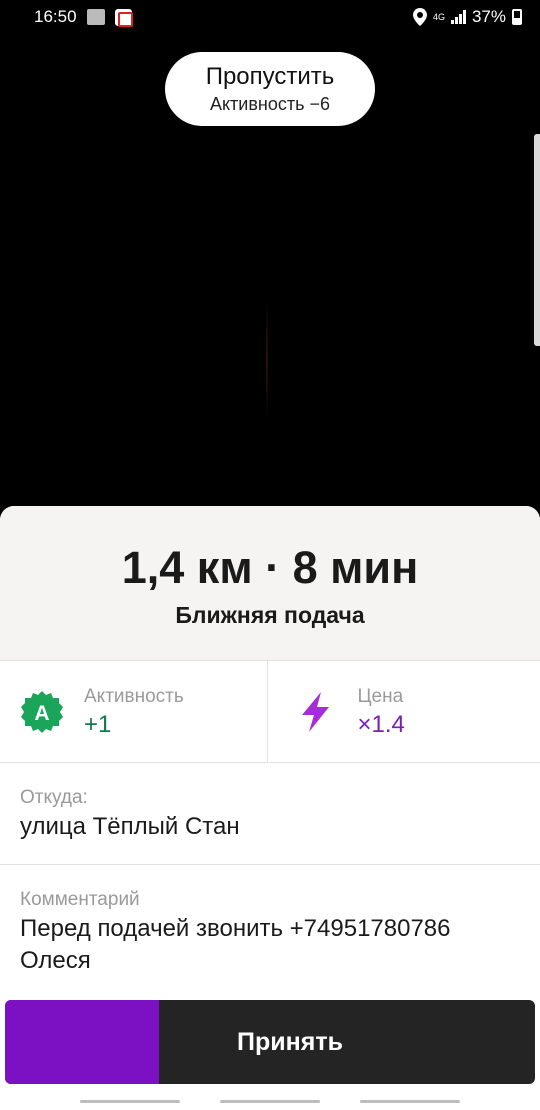  I want to click on location-pin-icon, so click(419, 17).